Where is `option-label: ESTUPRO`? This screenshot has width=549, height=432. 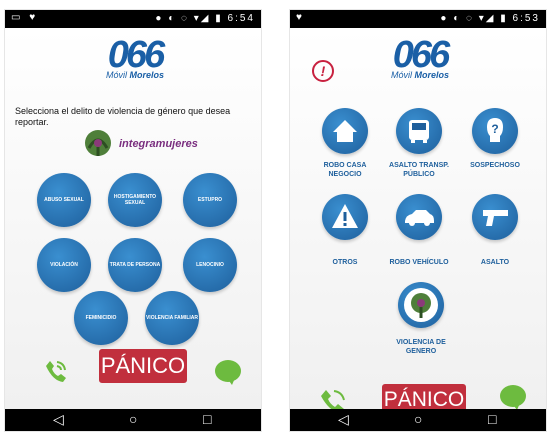 option-label: ESTUPRO is located at coordinates (210, 200).